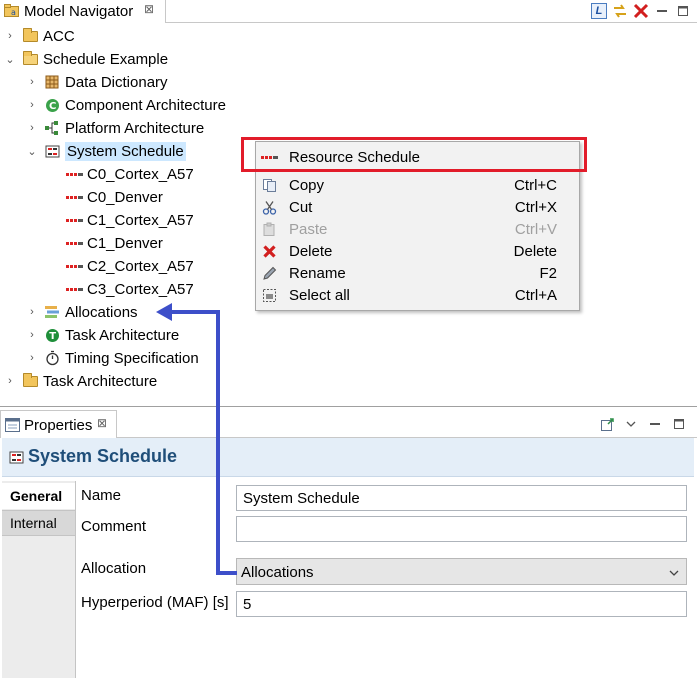 The width and height of the screenshot is (697, 678). I want to click on tree-item-task-architecture: › T Task Architecture, so click(102, 335).